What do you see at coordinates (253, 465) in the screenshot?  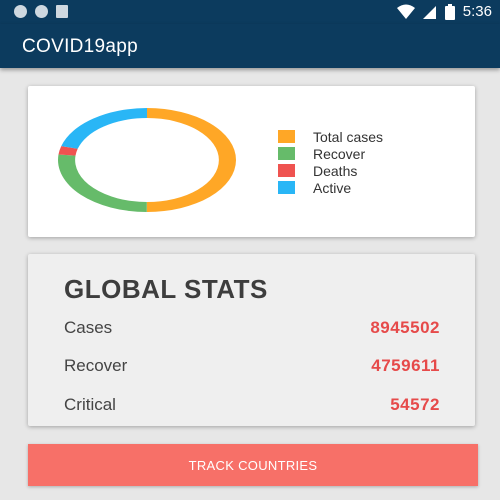 I see `track-countries-button: TRACK COUNTRIES` at bounding box center [253, 465].